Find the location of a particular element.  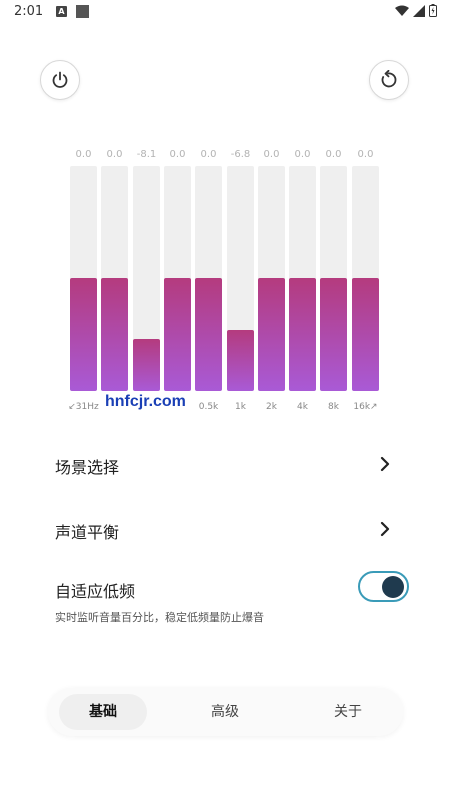

band-frequency-label: 2k is located at coordinates (271, 407).